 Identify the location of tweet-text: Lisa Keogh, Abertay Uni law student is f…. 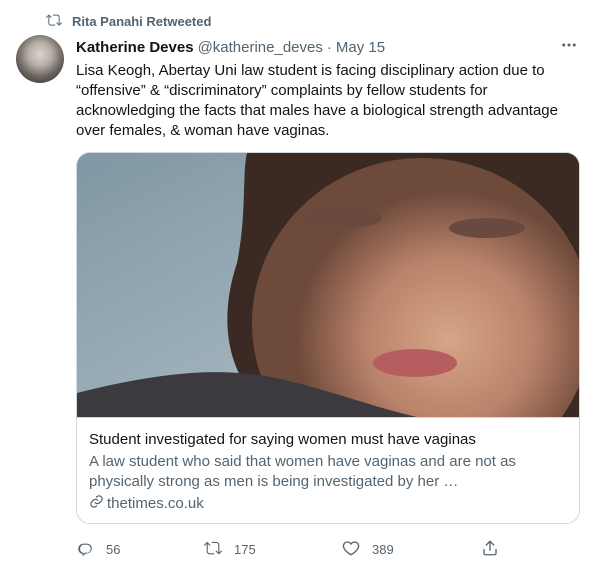
(319, 100).